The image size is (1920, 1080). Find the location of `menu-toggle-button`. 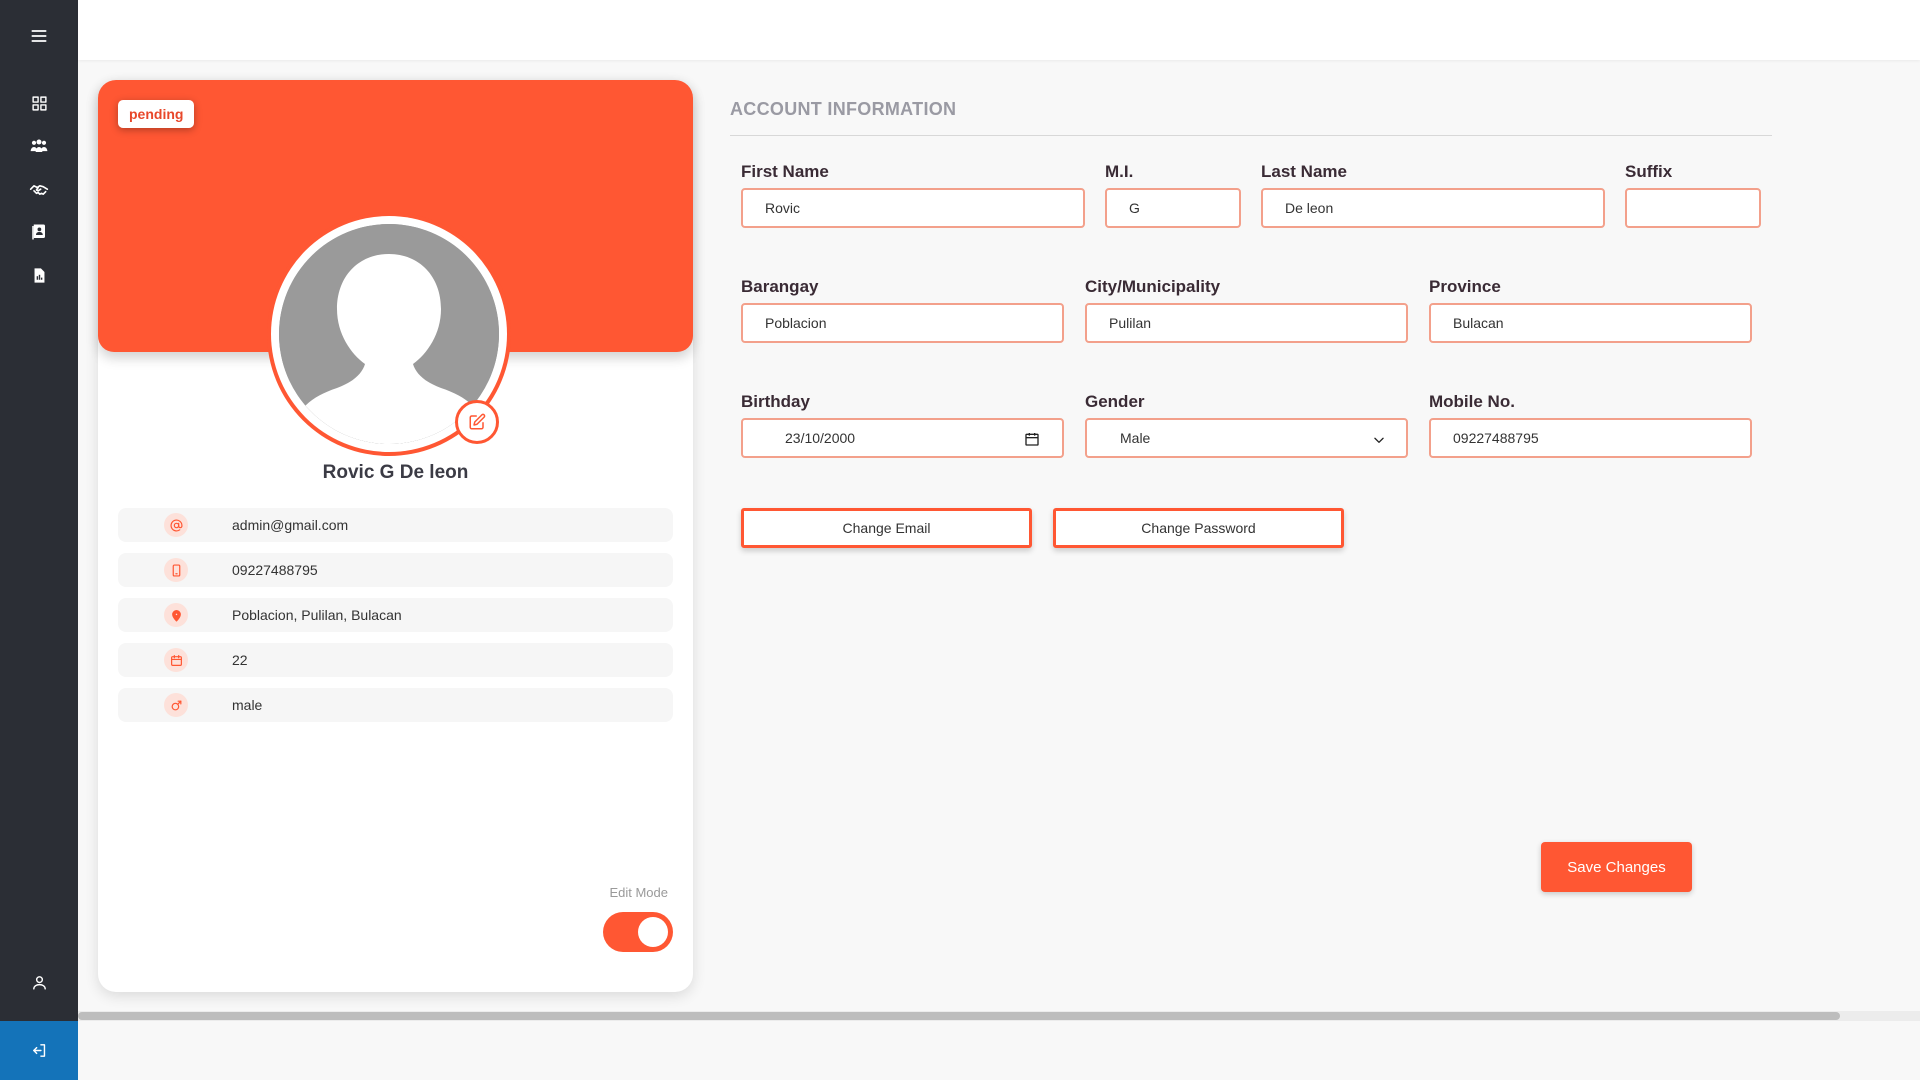

menu-toggle-button is located at coordinates (39, 36).